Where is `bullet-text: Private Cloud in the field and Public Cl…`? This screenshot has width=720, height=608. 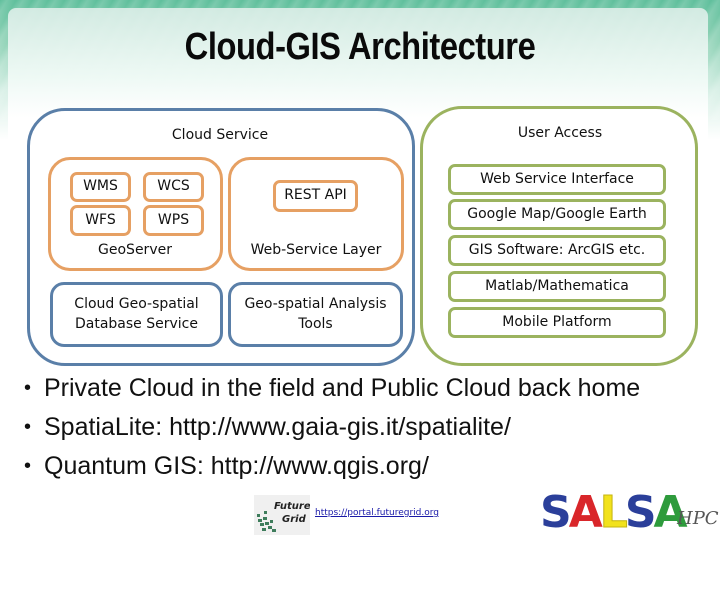 bullet-text: Private Cloud in the field and Public Cl… is located at coordinates (342, 388).